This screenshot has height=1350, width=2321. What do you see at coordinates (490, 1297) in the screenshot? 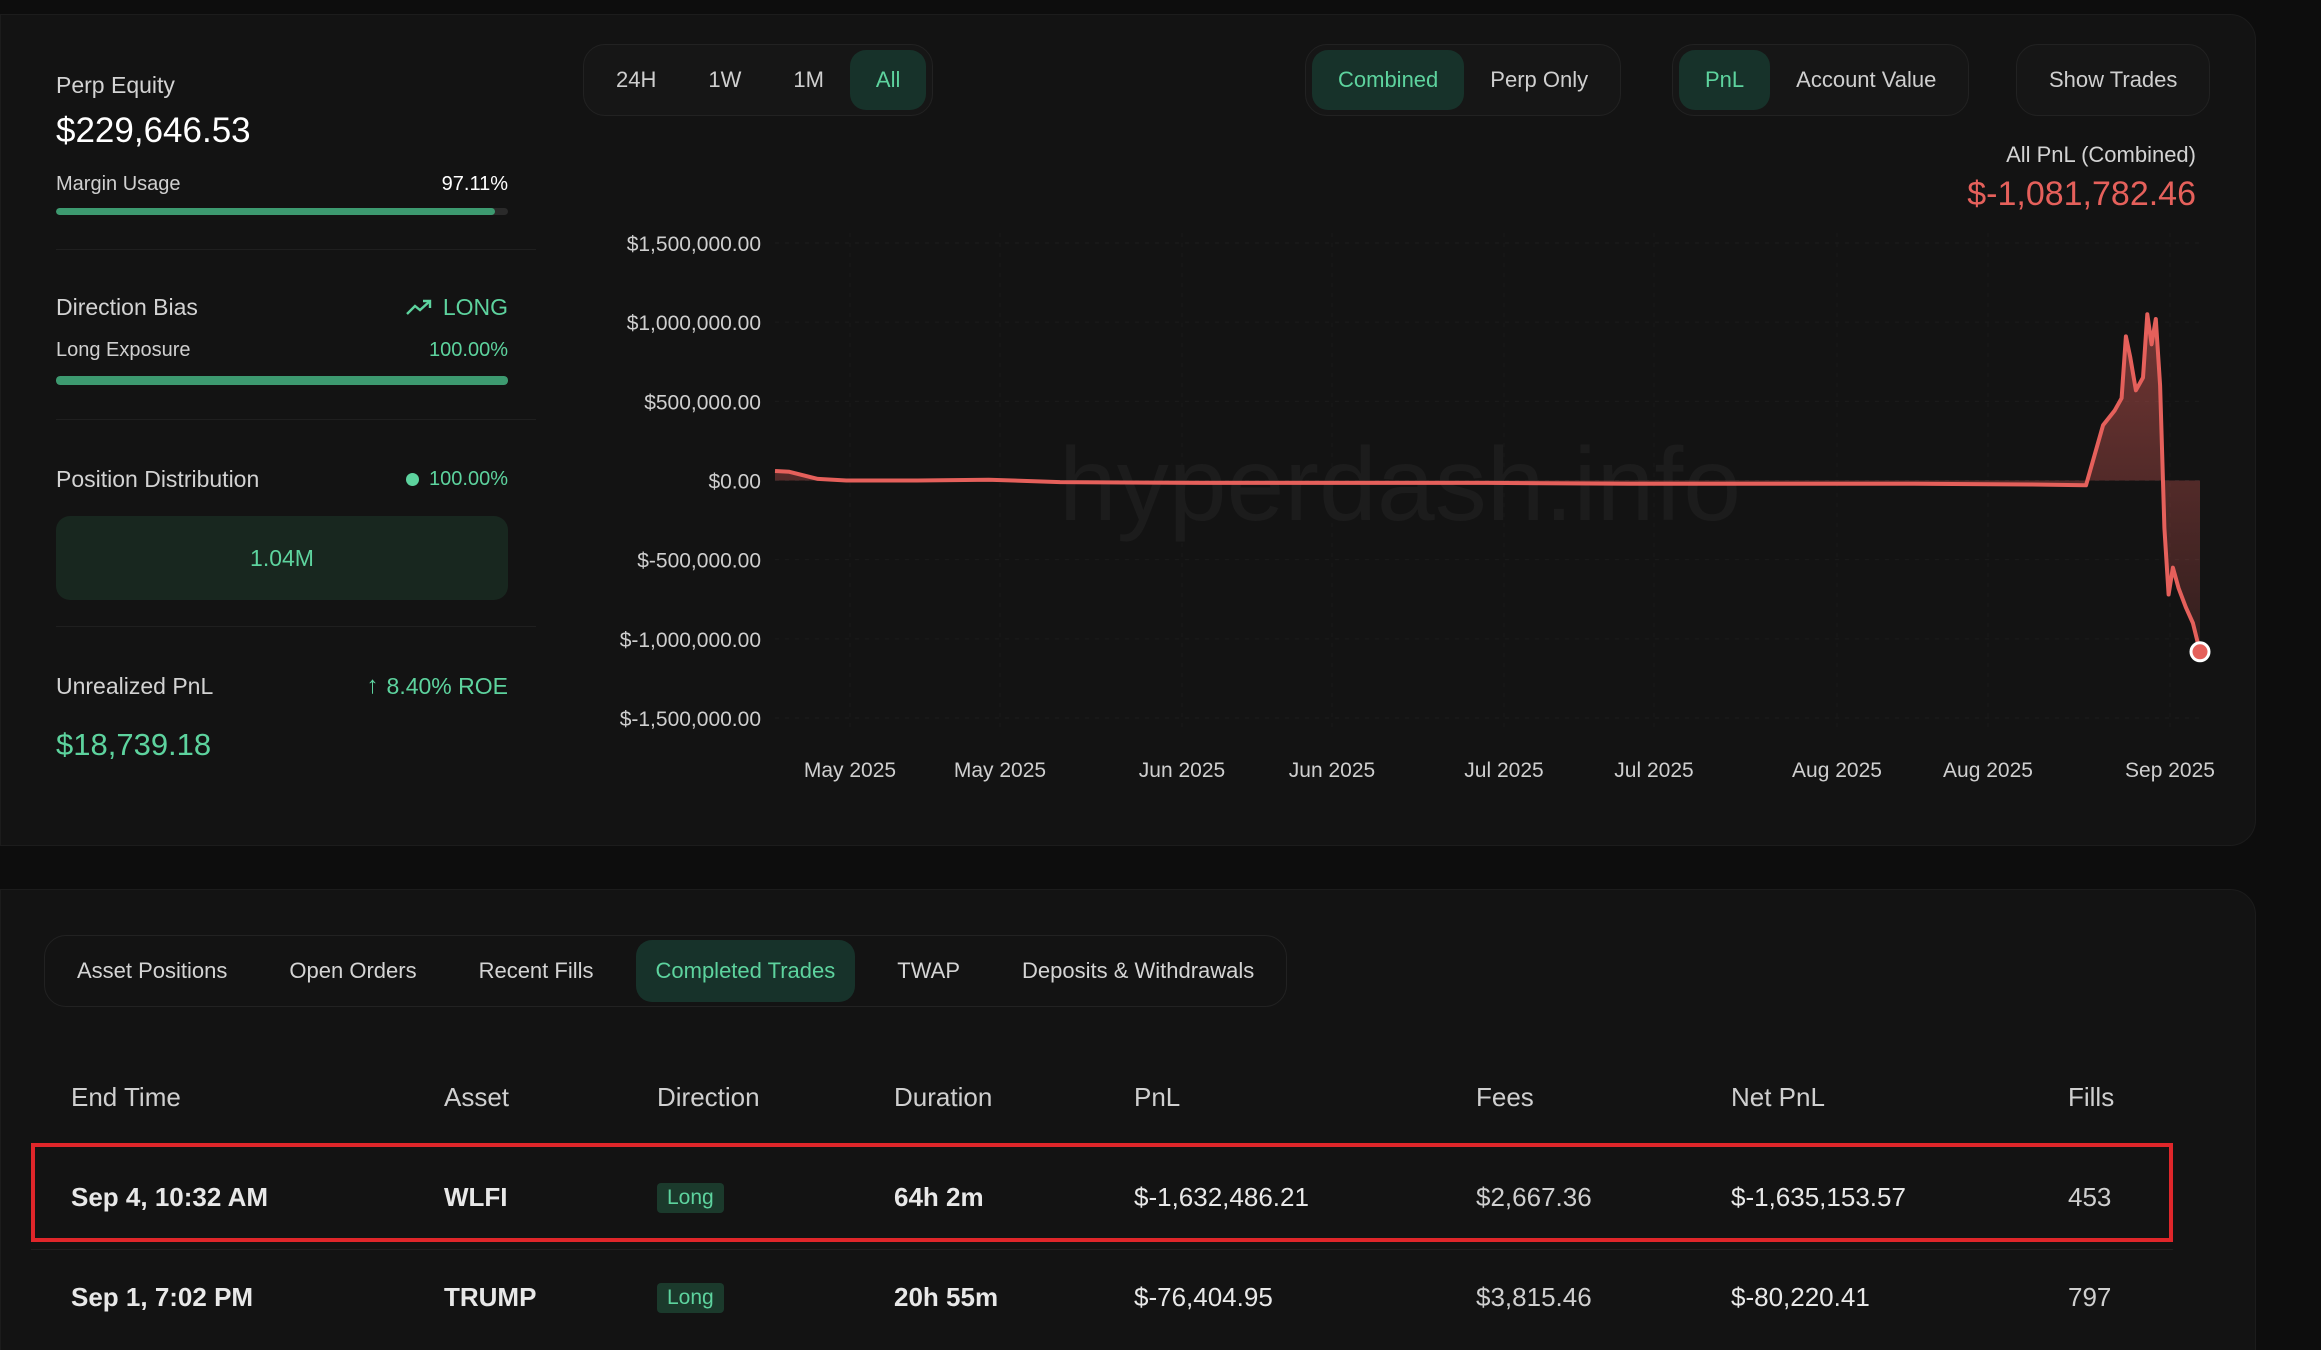
I see `cell-asset: TRUMP` at bounding box center [490, 1297].